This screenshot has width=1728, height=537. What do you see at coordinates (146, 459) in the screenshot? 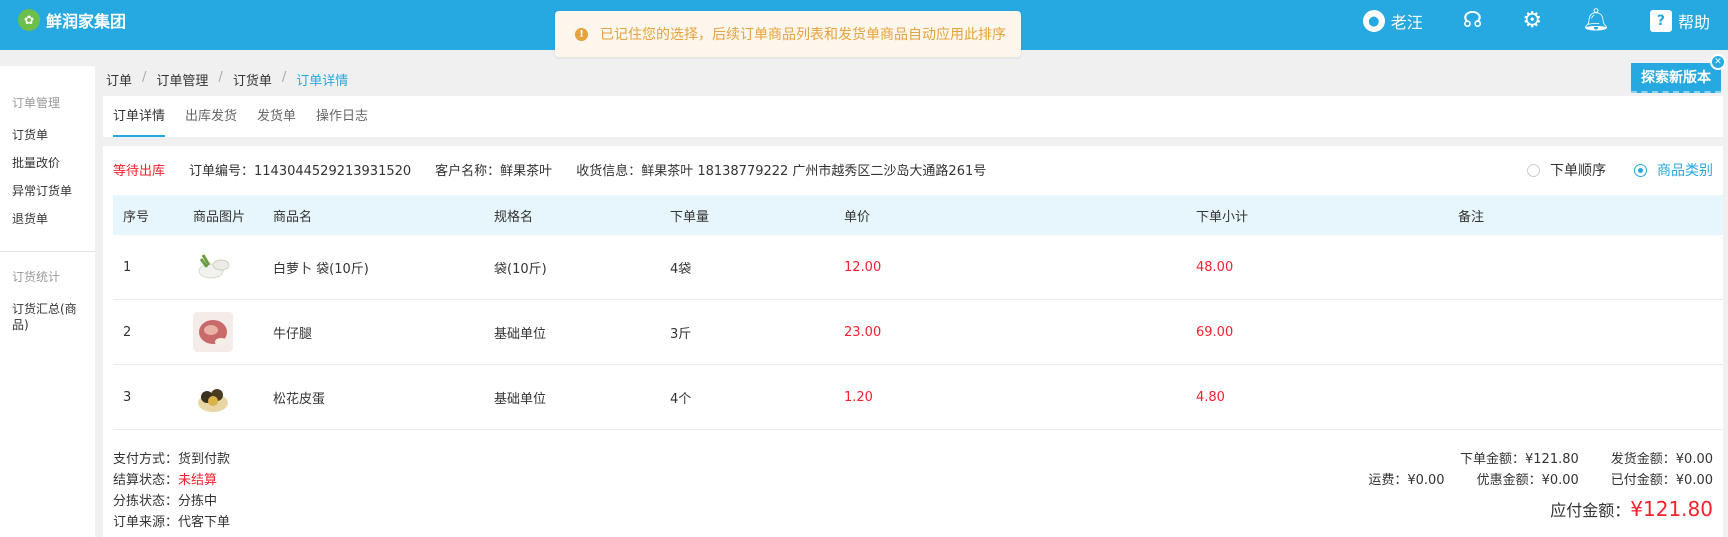
I see `payment-method-label: 支付方式：` at bounding box center [146, 459].